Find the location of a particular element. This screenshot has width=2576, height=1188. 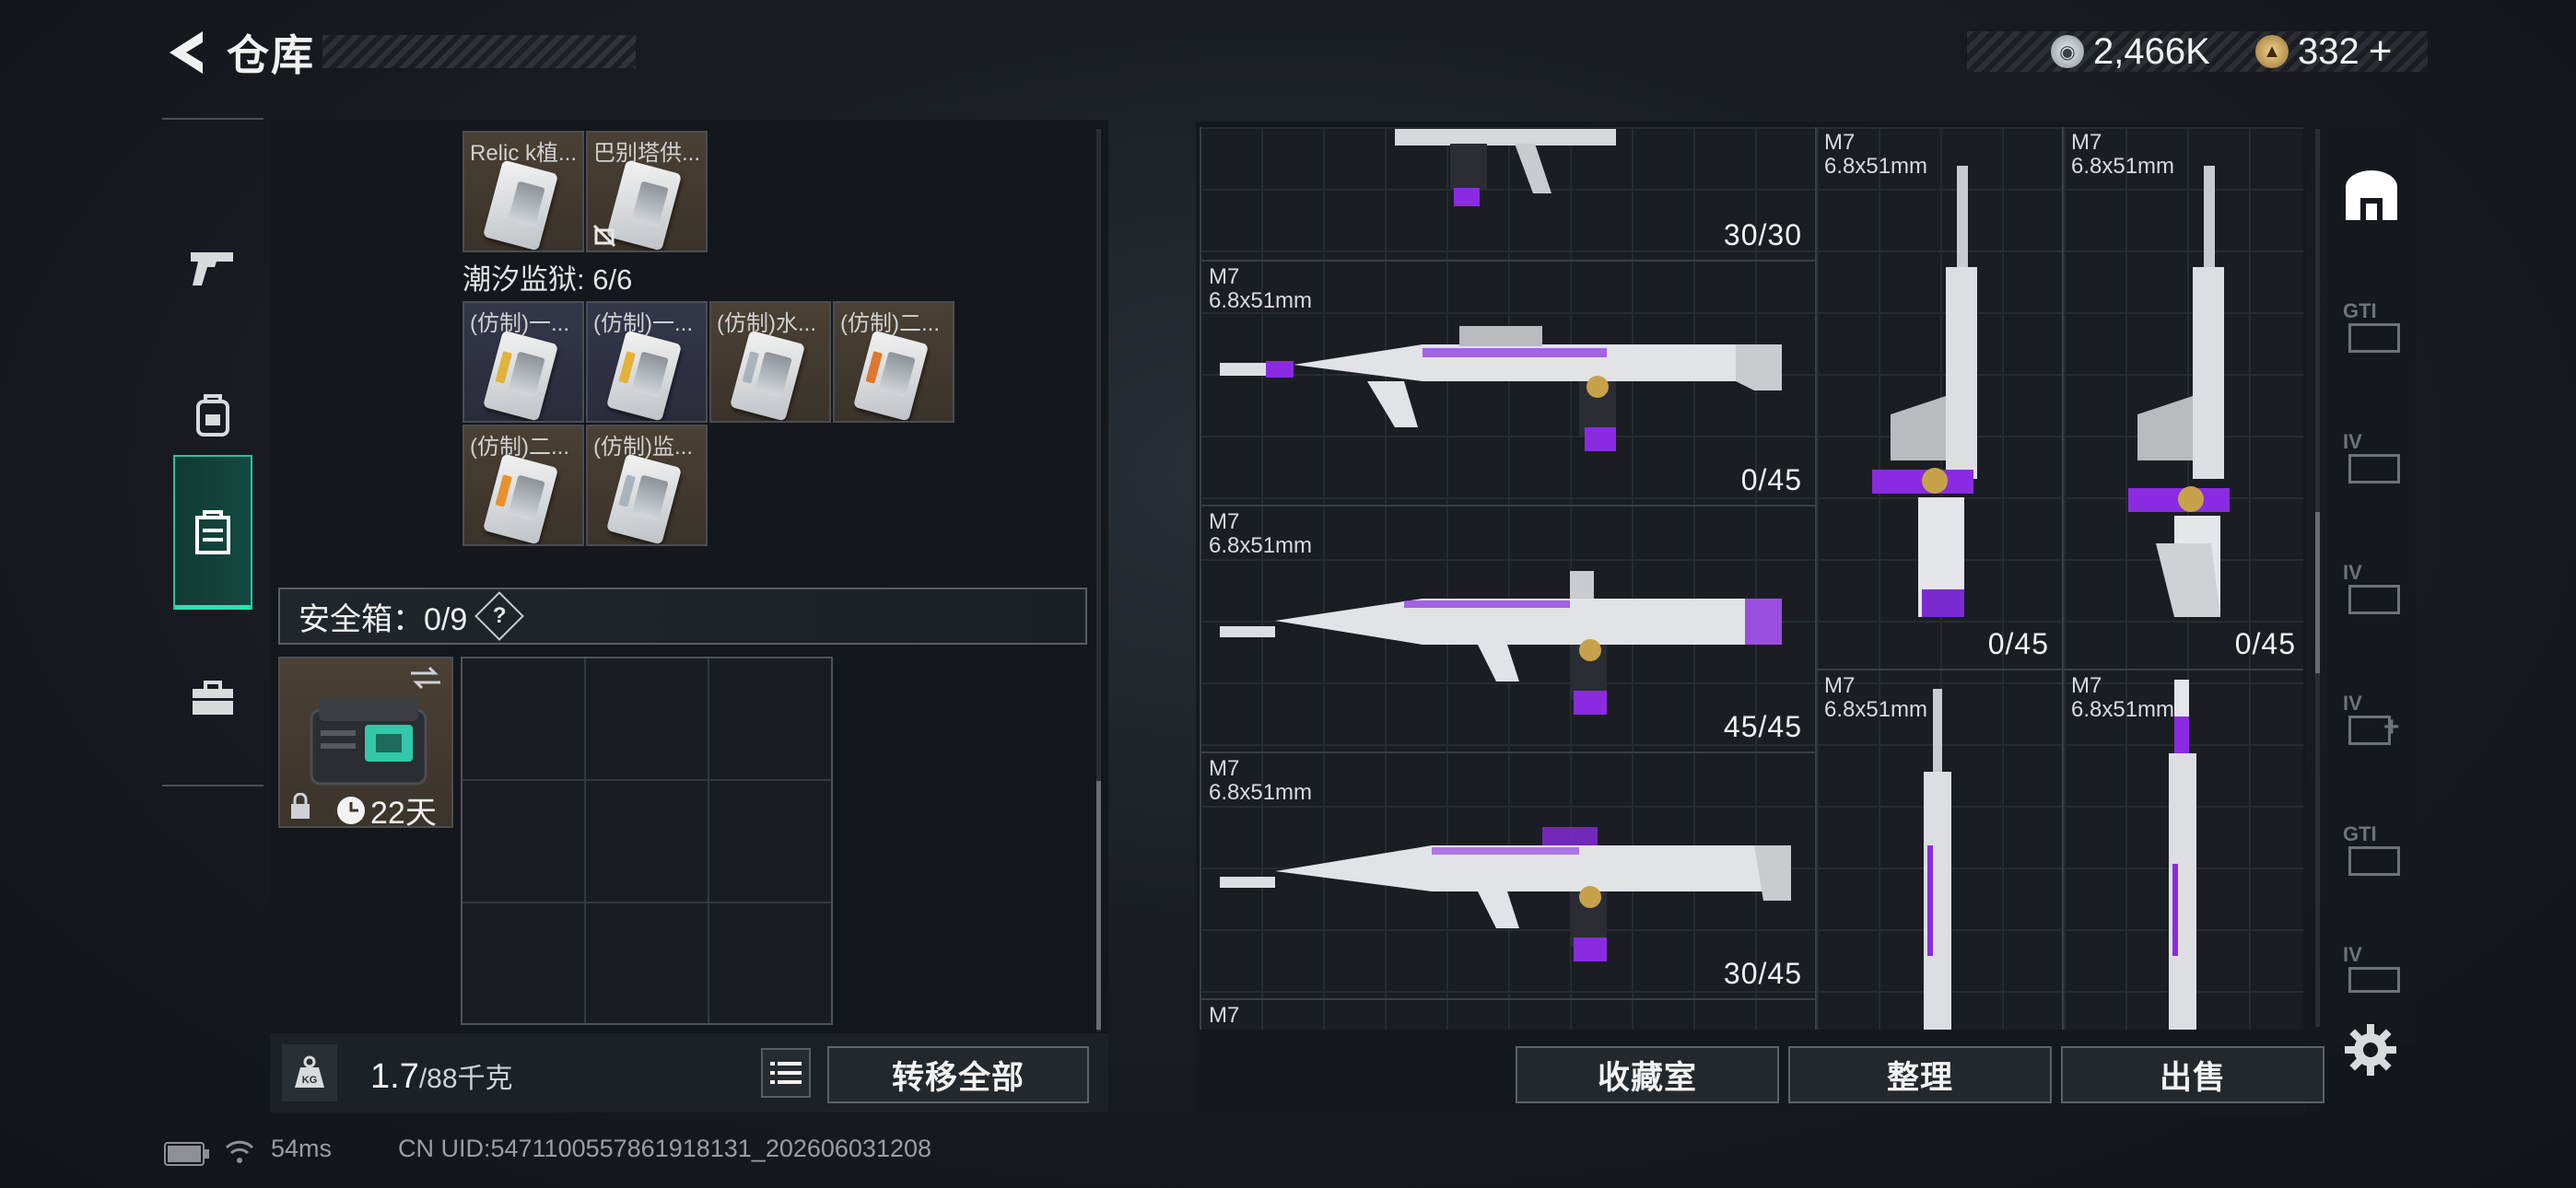

safe-box-item: 22天 is located at coordinates (365, 744).